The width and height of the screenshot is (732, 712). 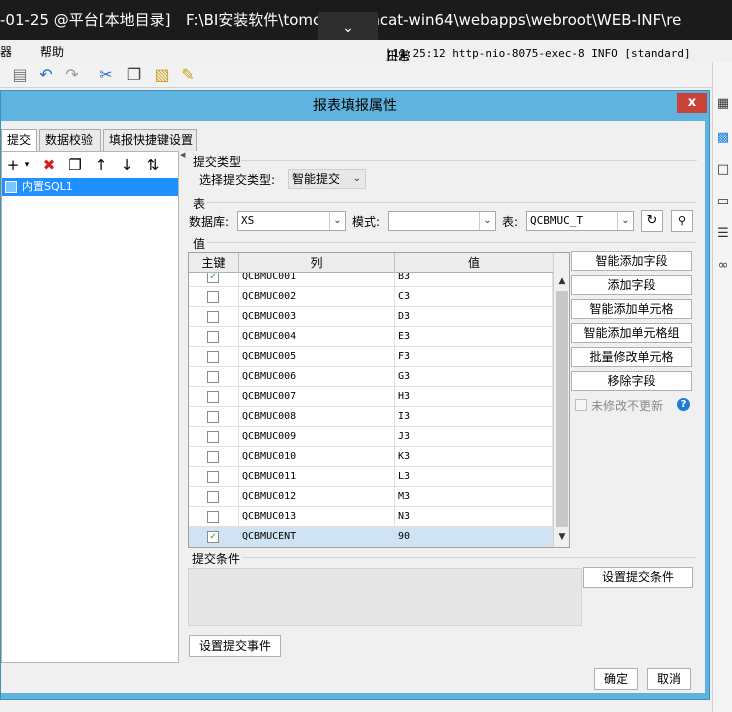 What do you see at coordinates (291, 221) in the screenshot?
I see `database-select: XS ⌄` at bounding box center [291, 221].